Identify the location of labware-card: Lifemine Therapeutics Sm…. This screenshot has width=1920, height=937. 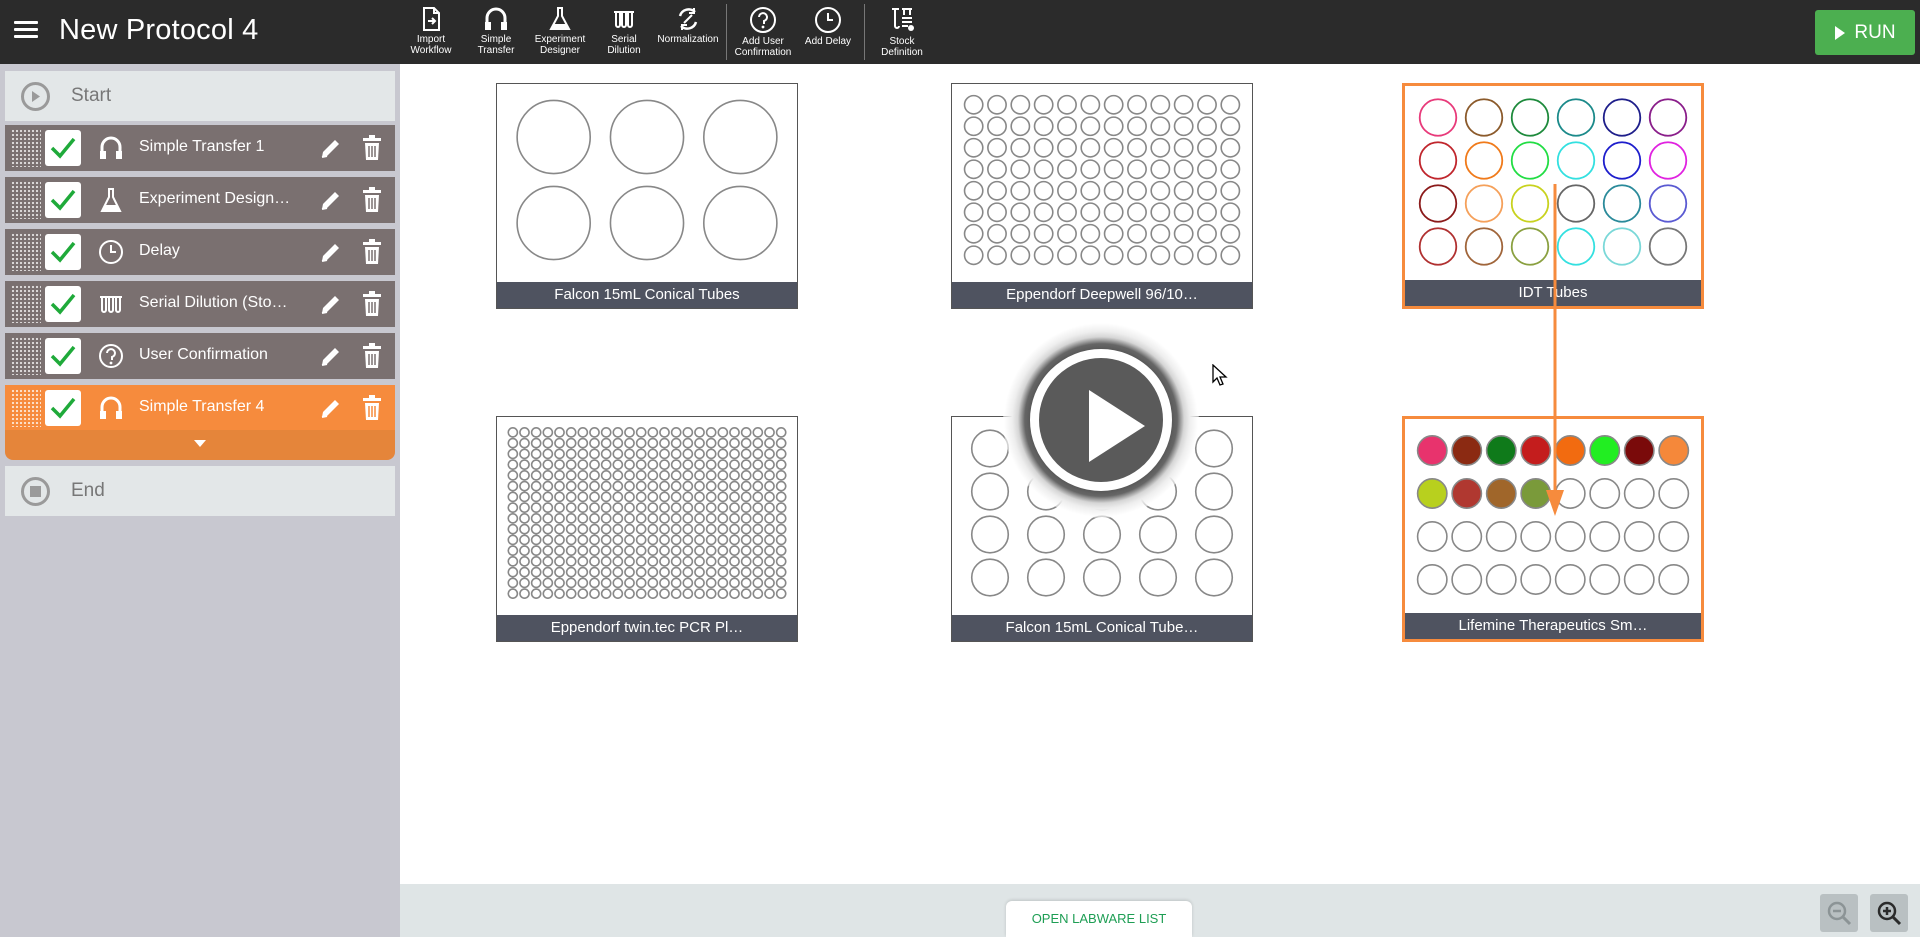
(1553, 529).